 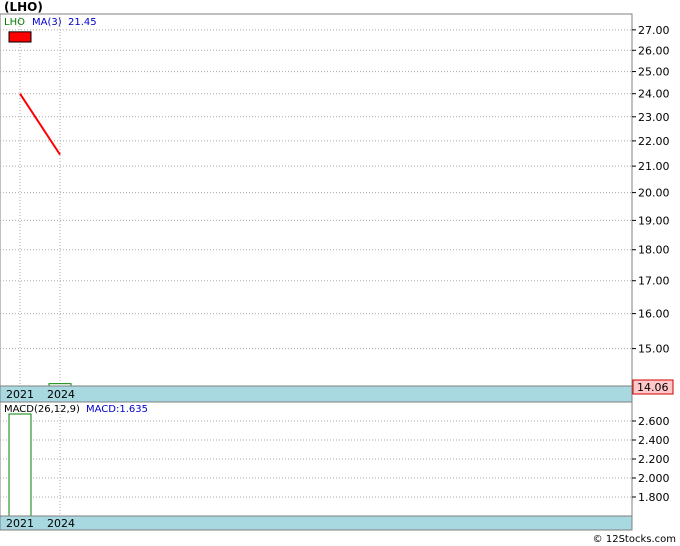 What do you see at coordinates (654, 166) in the screenshot?
I see `price-y-tick-label: 21.00` at bounding box center [654, 166].